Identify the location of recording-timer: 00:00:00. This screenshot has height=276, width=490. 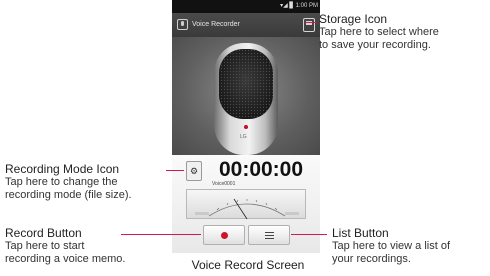
(261, 169).